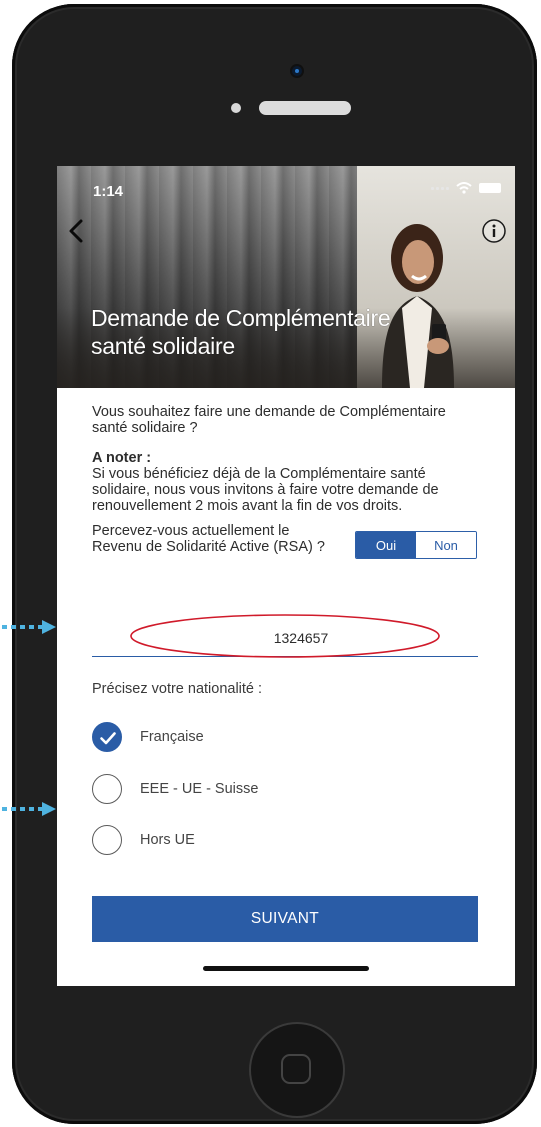 The image size is (541, 1127). Describe the element at coordinates (297, 1070) in the screenshot. I see `home-button` at that location.